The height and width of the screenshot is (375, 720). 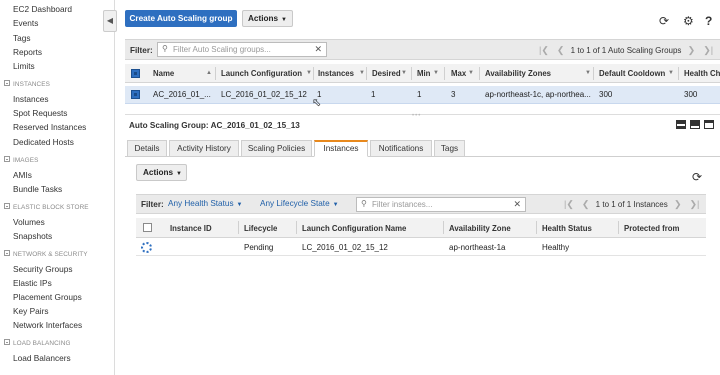 What do you see at coordinates (422, 115) in the screenshot?
I see `pane-splitter` at bounding box center [422, 115].